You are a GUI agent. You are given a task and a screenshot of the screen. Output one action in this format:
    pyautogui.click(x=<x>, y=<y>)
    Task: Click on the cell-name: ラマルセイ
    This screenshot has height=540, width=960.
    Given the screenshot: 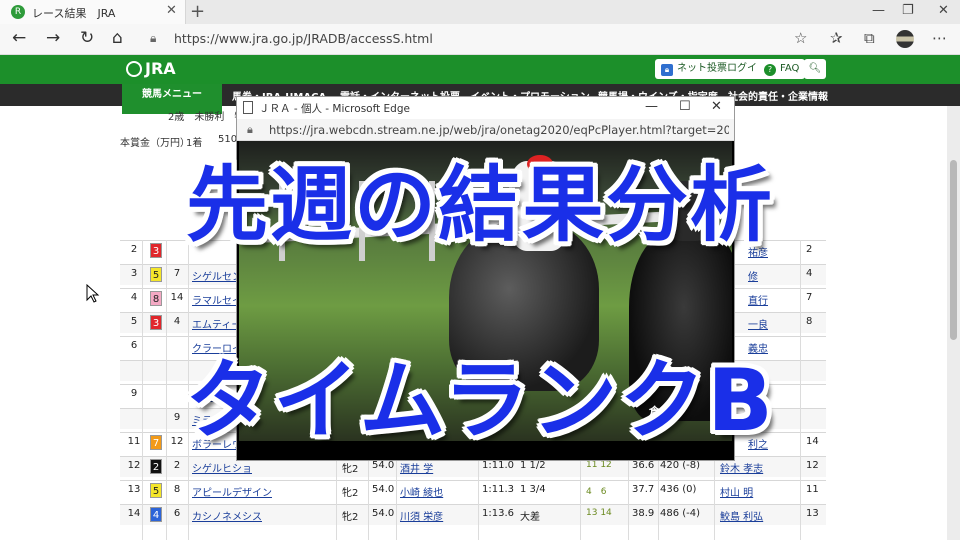 What is the action you would take?
    pyautogui.click(x=217, y=299)
    